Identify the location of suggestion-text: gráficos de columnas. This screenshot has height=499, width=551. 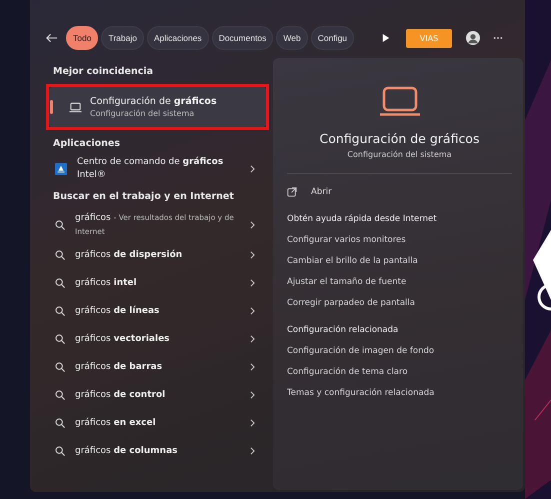
(127, 451).